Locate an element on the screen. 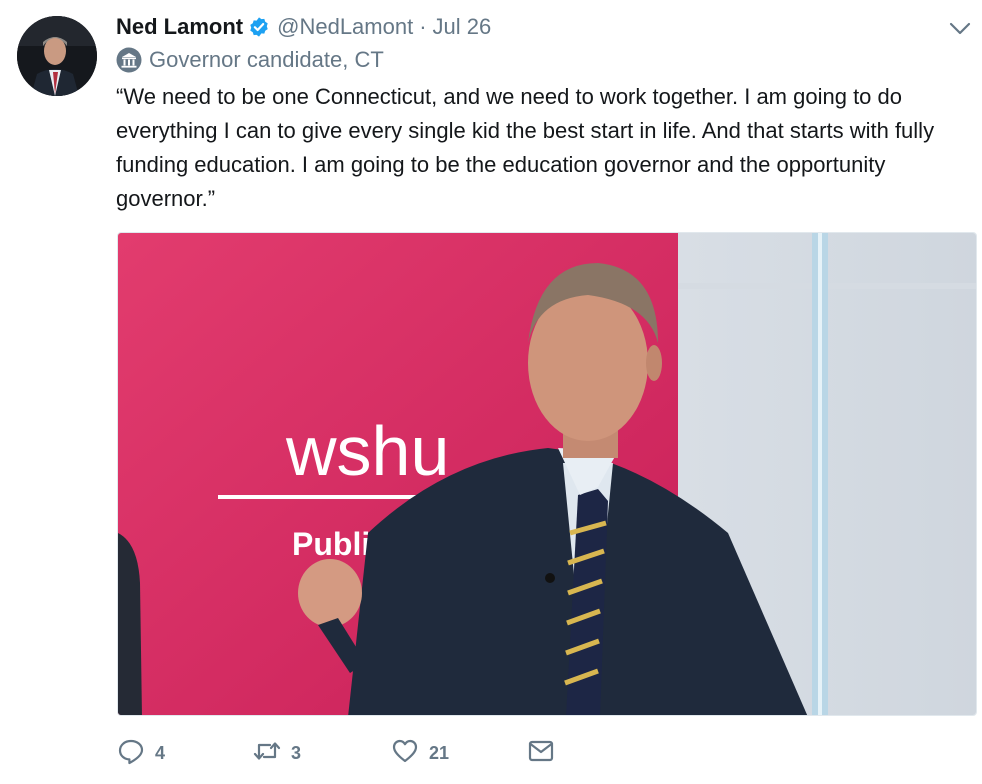 The height and width of the screenshot is (784, 982). government-label: Governor candidate, CT is located at coordinates (250, 60).